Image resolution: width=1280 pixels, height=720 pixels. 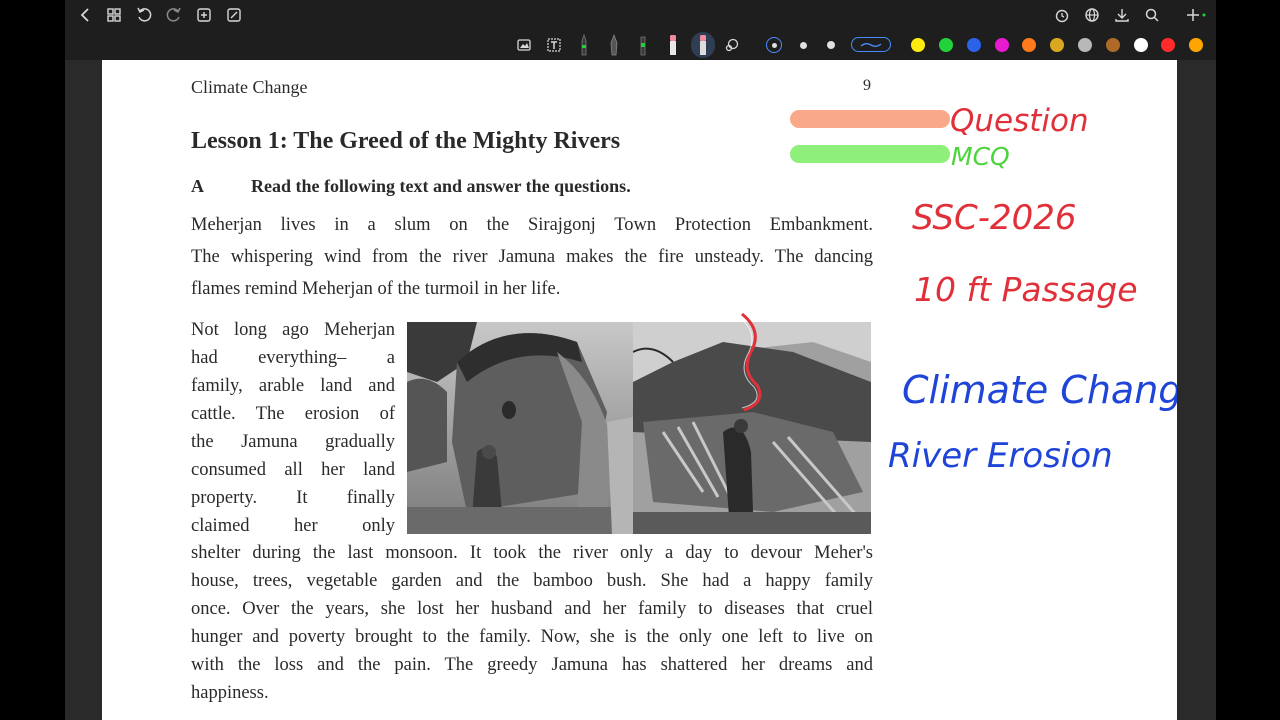 I want to click on pen-tool-icon, so click(x=584, y=45).